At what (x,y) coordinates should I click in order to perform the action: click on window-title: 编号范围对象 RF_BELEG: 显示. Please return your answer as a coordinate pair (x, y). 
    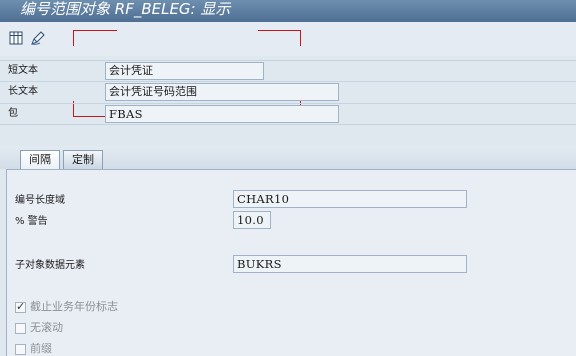
    Looking at the image, I should click on (125, 9).